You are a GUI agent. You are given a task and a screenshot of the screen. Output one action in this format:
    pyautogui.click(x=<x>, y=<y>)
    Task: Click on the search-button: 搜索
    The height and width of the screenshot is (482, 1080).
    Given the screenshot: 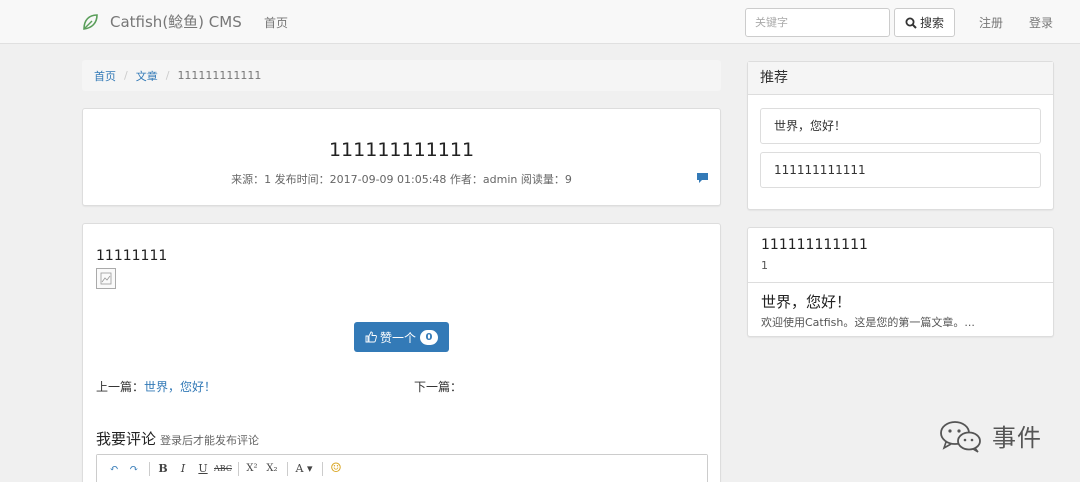 What is the action you would take?
    pyautogui.click(x=924, y=22)
    